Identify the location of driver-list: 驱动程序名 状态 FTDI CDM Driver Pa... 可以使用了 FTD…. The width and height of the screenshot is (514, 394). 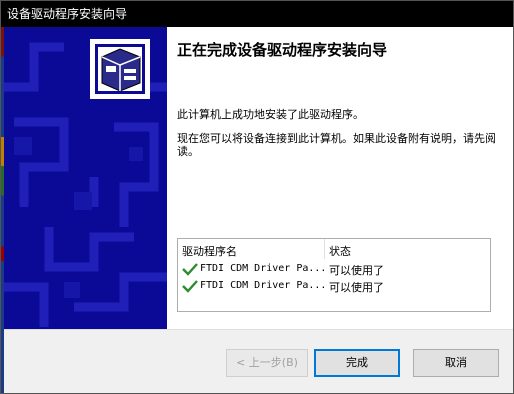
(334, 275).